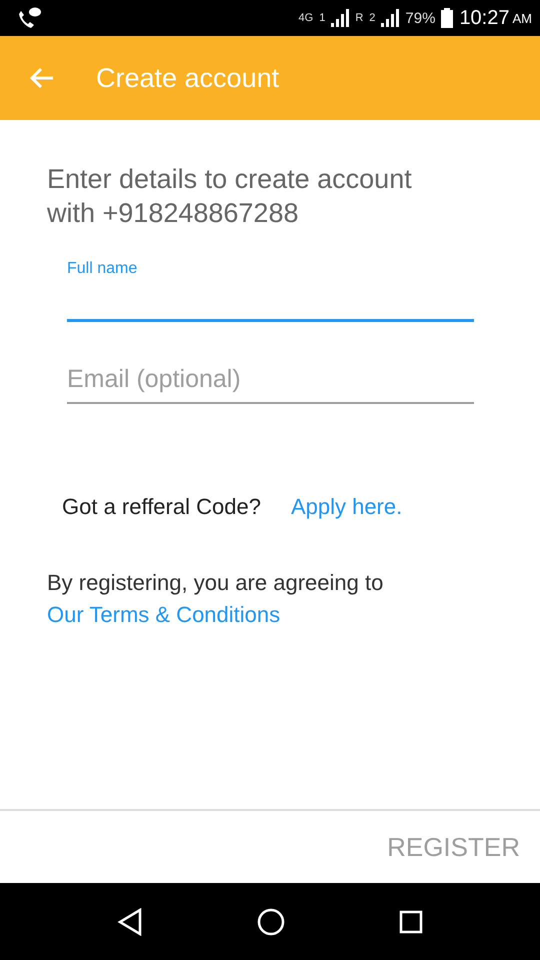  I want to click on referral-question: Got a refferal Code?, so click(161, 507).